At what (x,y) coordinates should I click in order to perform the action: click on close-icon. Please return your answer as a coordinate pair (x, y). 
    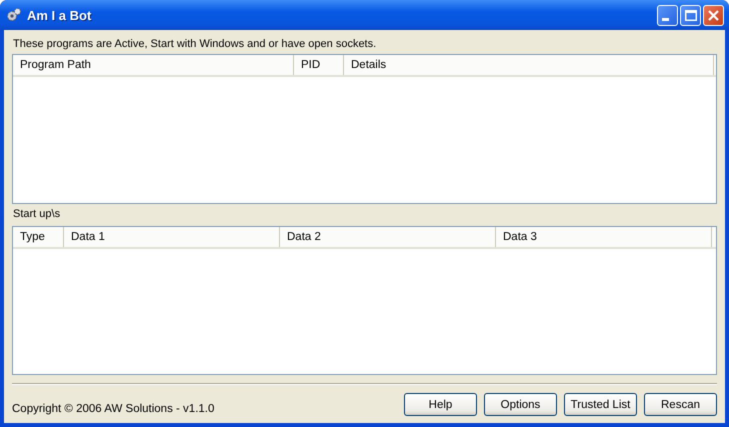
    Looking at the image, I should click on (713, 15).